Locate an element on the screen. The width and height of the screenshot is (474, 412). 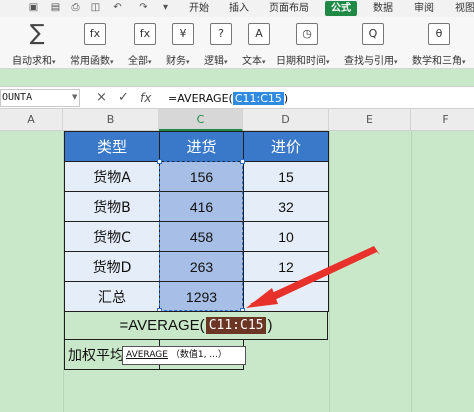
clock-icon: ◷ is located at coordinates (307, 34).